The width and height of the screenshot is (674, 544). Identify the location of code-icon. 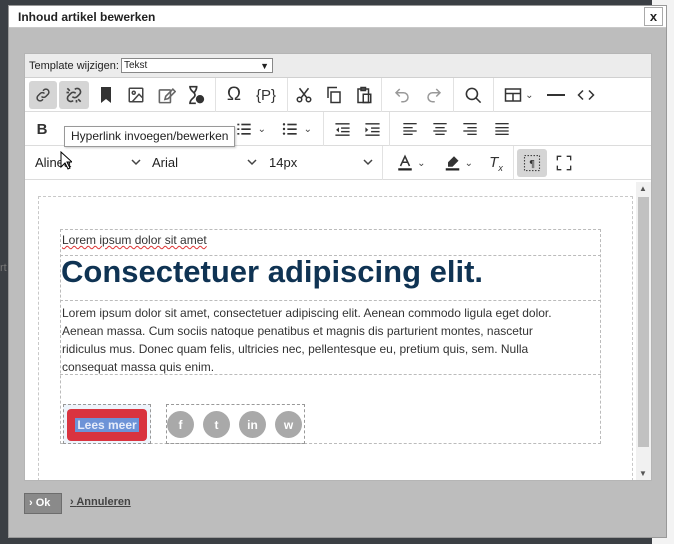
(586, 95).